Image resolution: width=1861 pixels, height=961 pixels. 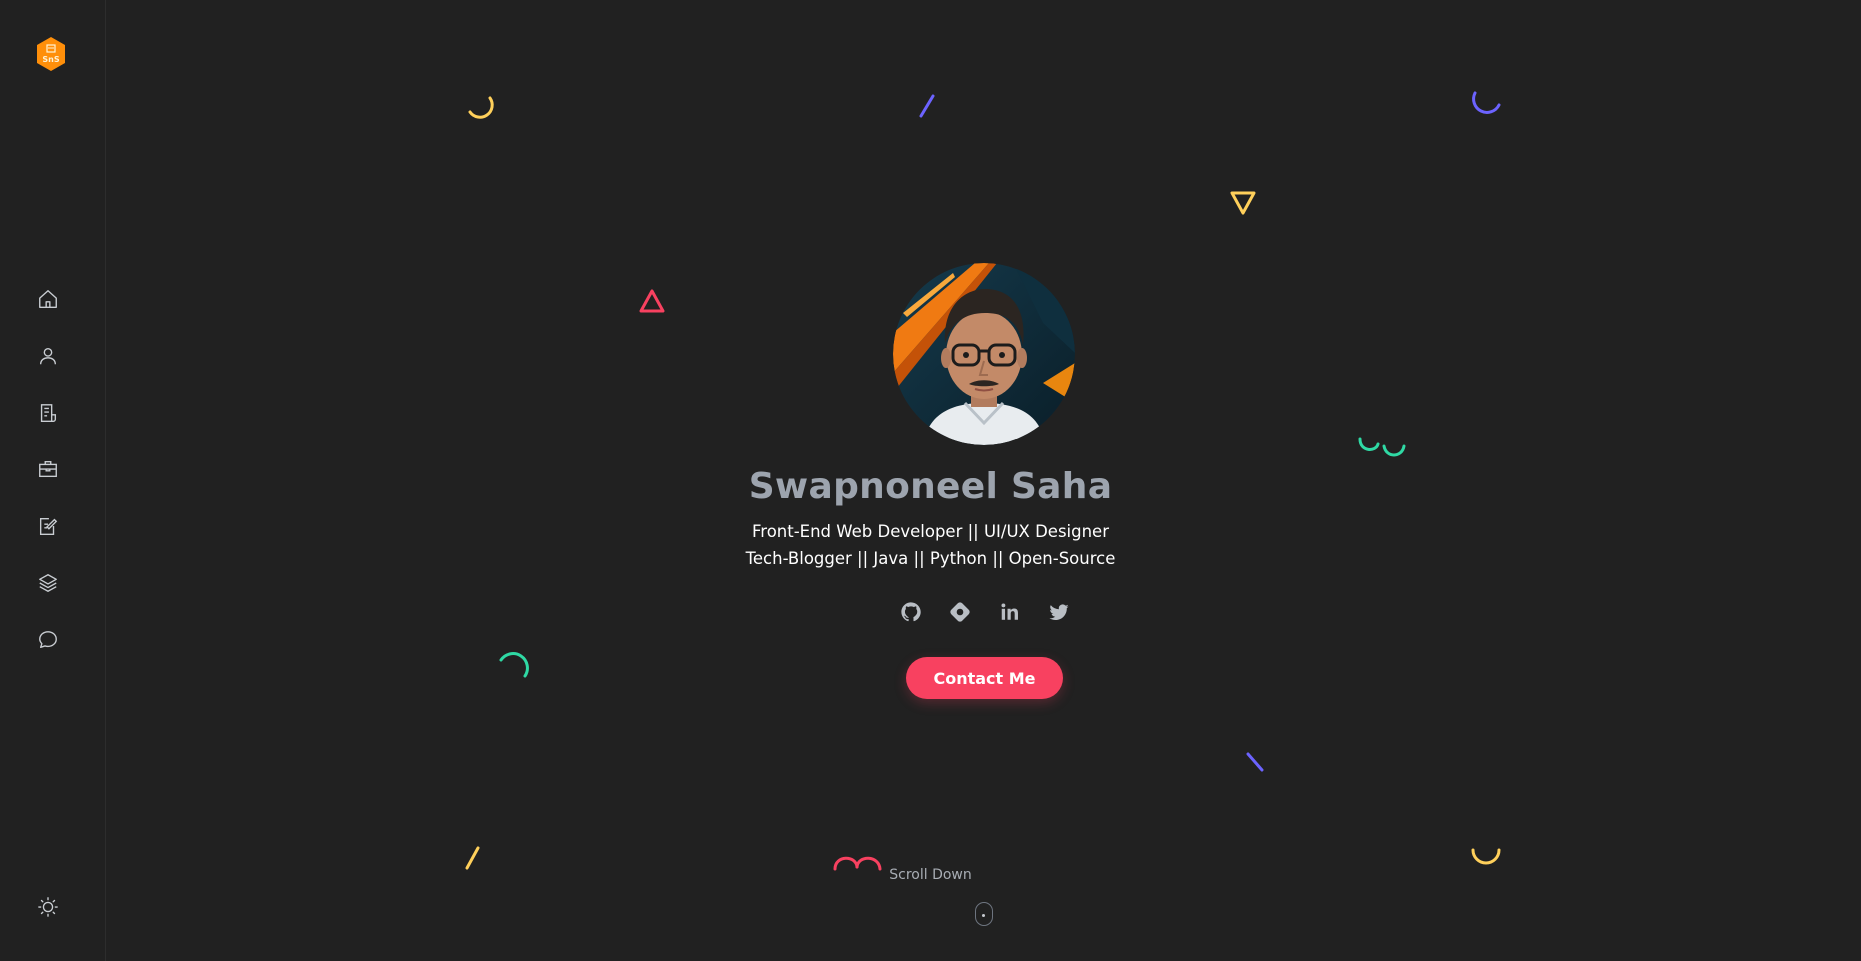 What do you see at coordinates (51, 54) in the screenshot?
I see `site-logo: SnS` at bounding box center [51, 54].